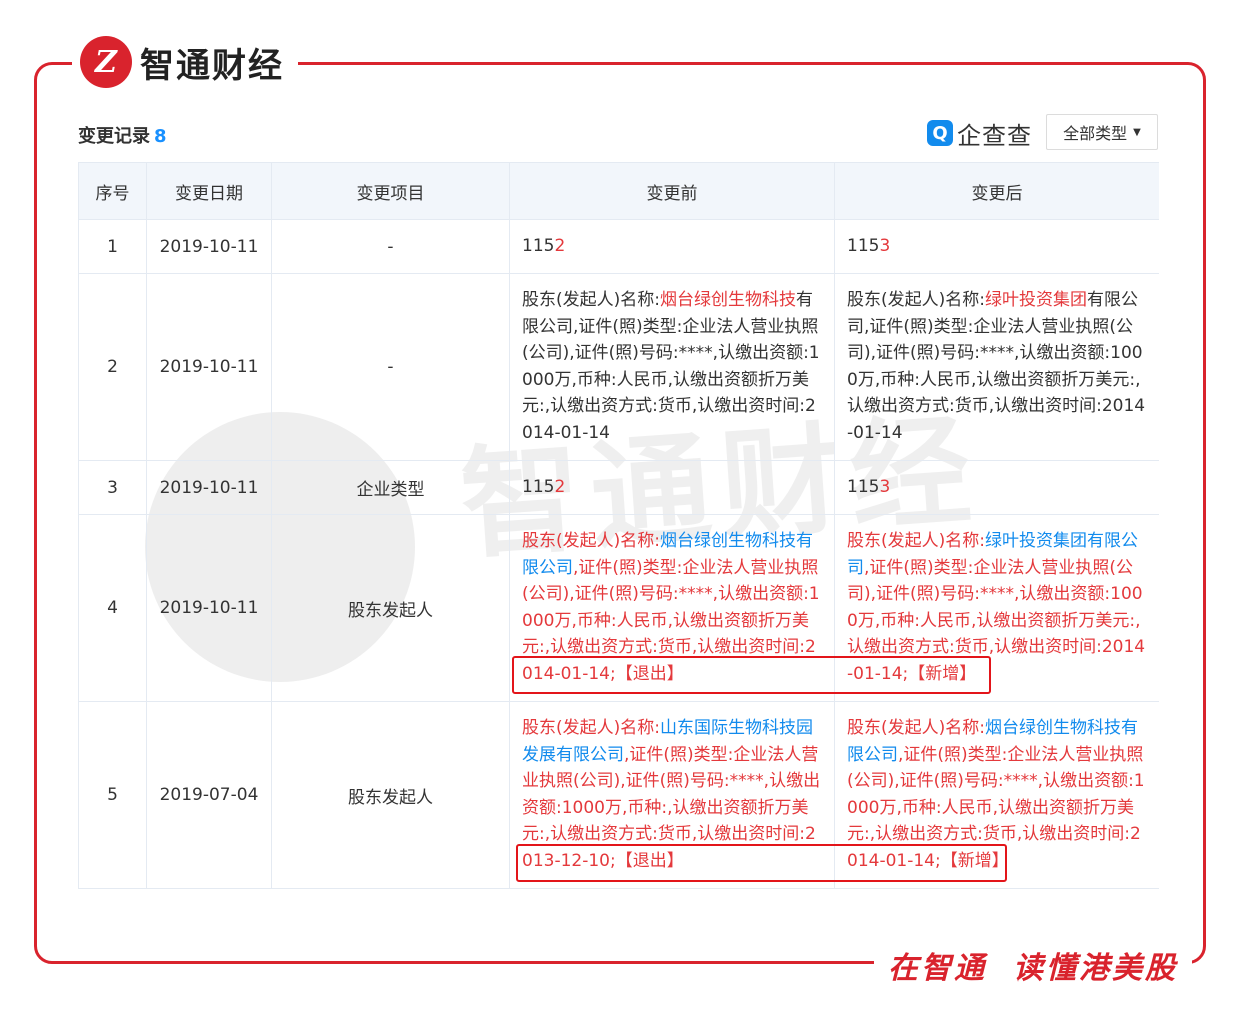 The image size is (1242, 1028). Describe the element at coordinates (160, 136) in the screenshot. I see `change-count: 8` at that location.